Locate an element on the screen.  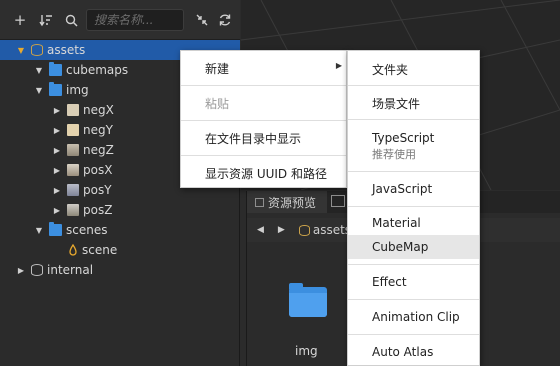
menu-item-label: JavaScript is located at coordinates (402, 189).